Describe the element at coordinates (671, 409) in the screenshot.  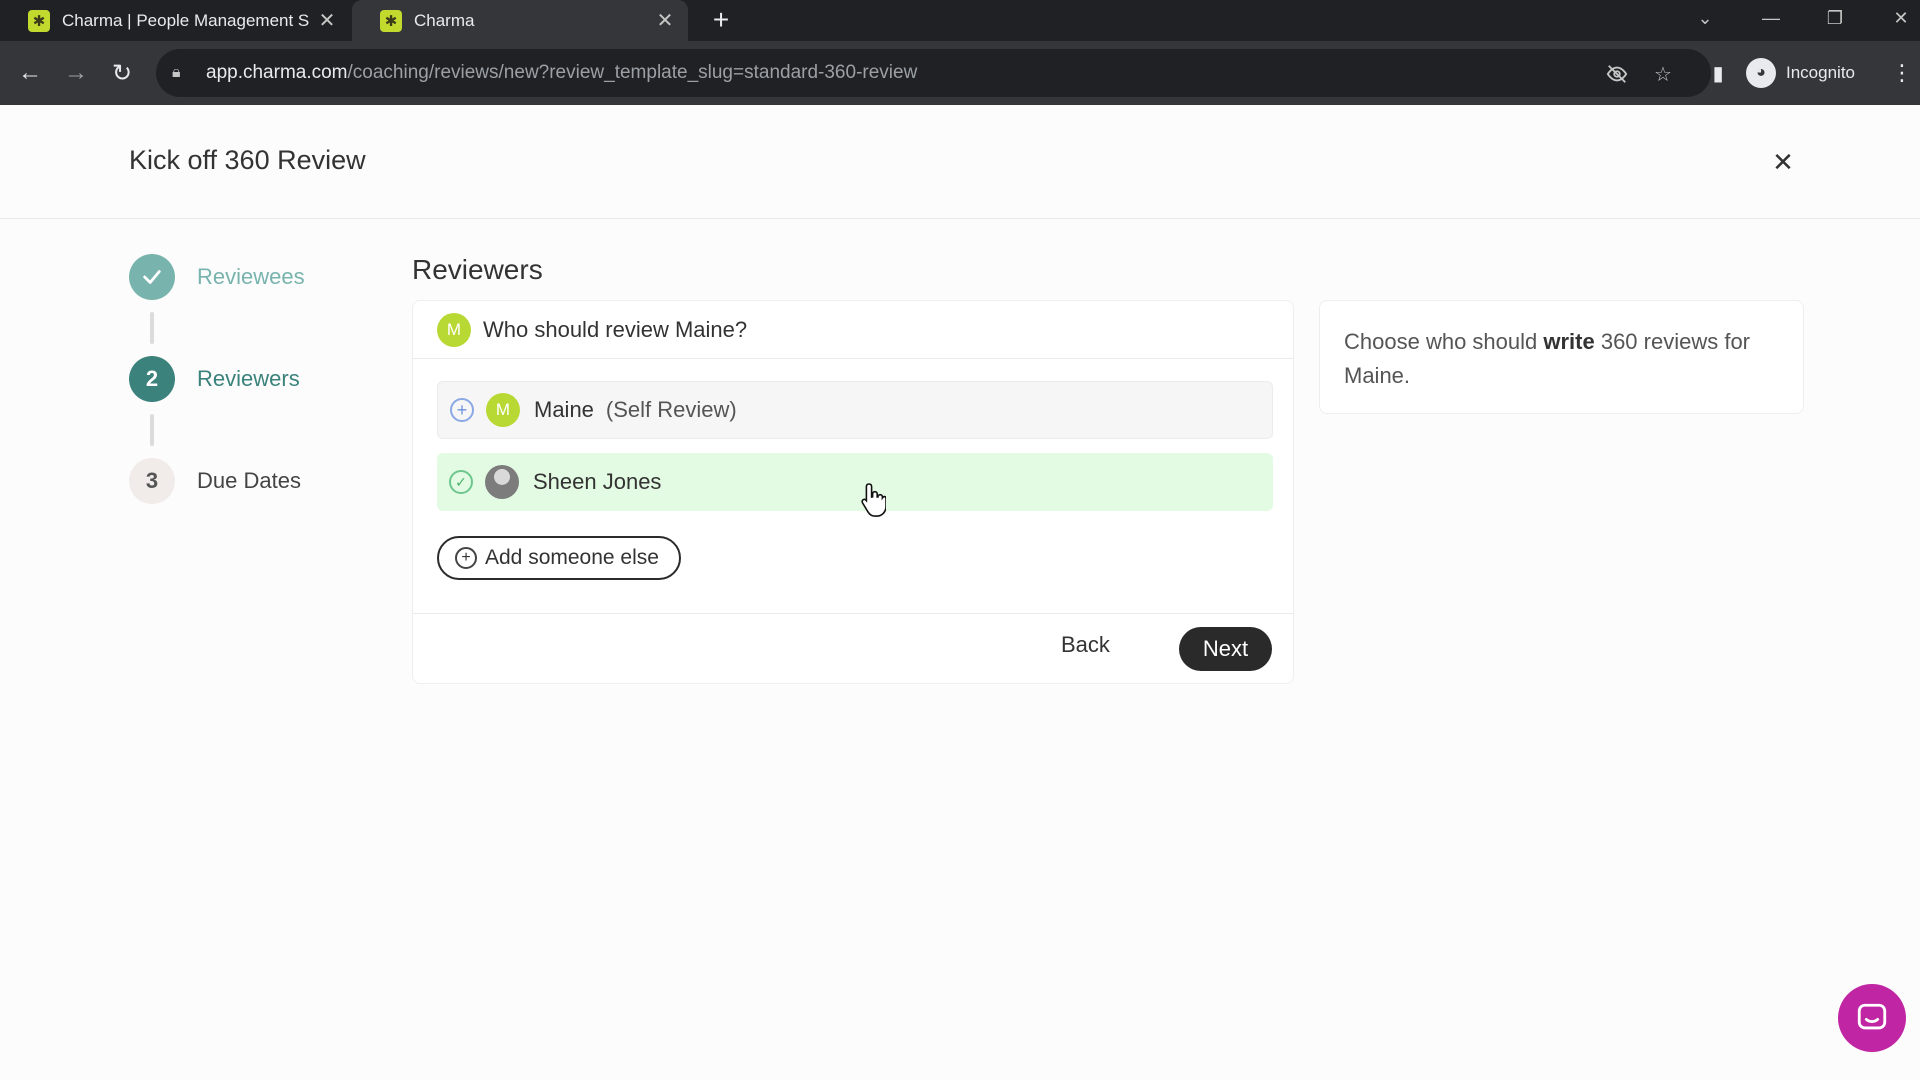
I see `reviewer-note: (Self Review)` at that location.